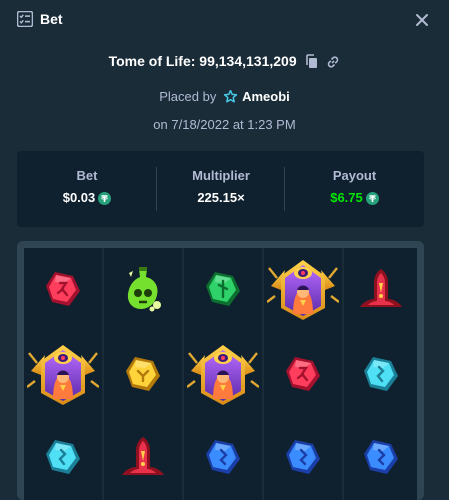 This screenshot has height=500, width=449. Describe the element at coordinates (422, 20) in the screenshot. I see `close-icon` at that location.